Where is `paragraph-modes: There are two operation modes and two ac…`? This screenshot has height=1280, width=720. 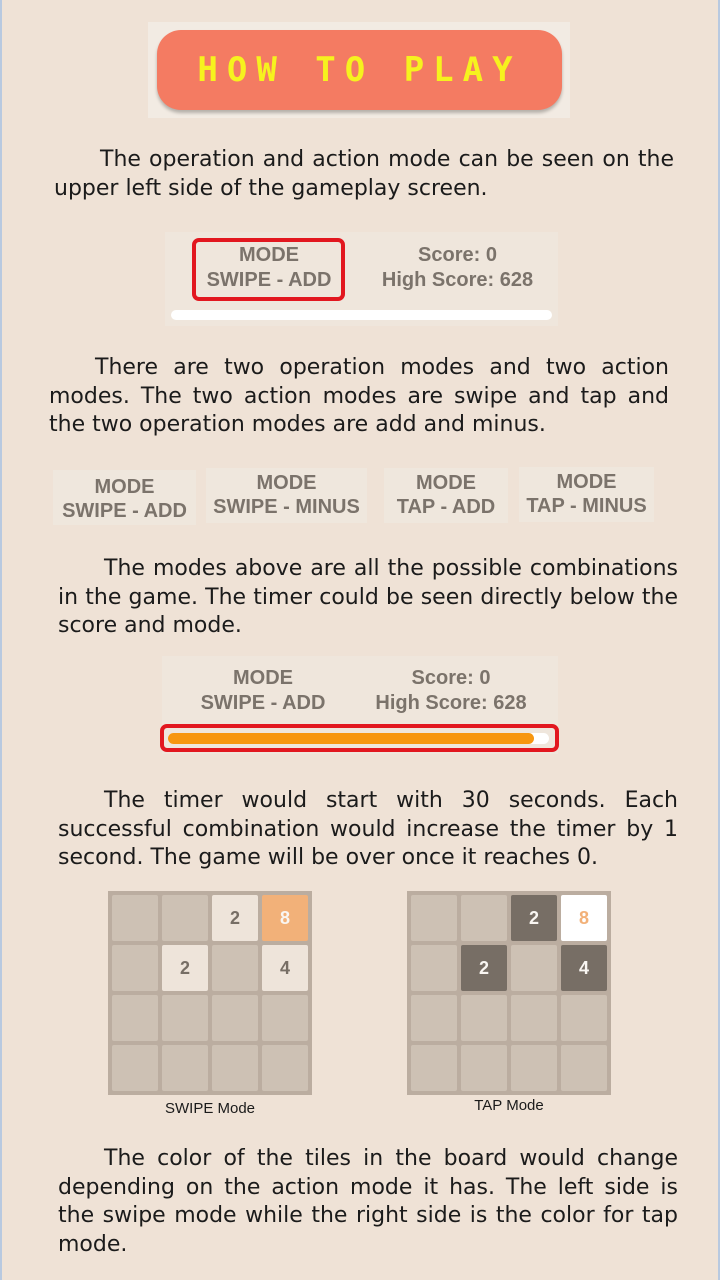
paragraph-modes: There are two operation modes and two ac… is located at coordinates (359, 396).